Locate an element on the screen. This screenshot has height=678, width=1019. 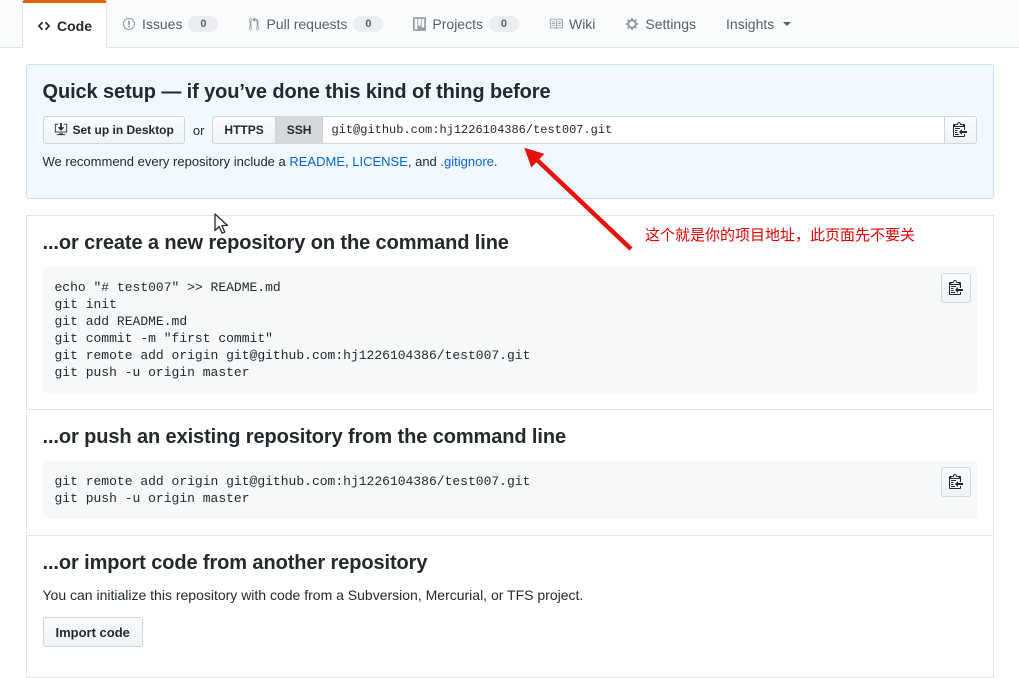
tab-issues: Issues 0 is located at coordinates (170, 23).